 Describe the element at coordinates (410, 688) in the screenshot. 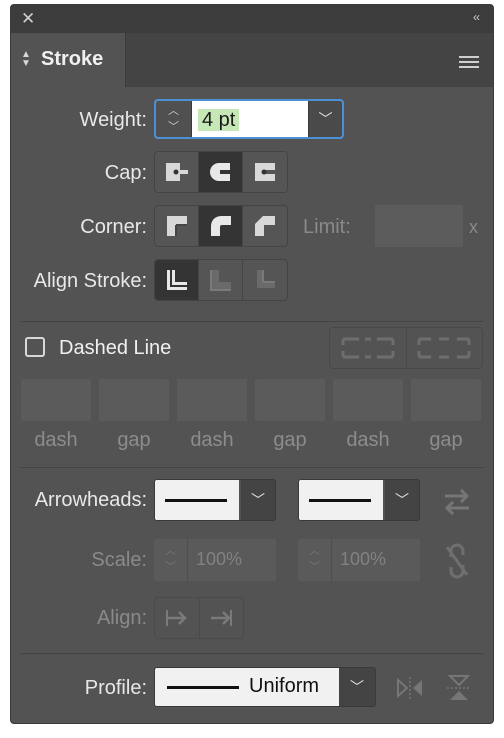

I see `flip-along-icon` at that location.